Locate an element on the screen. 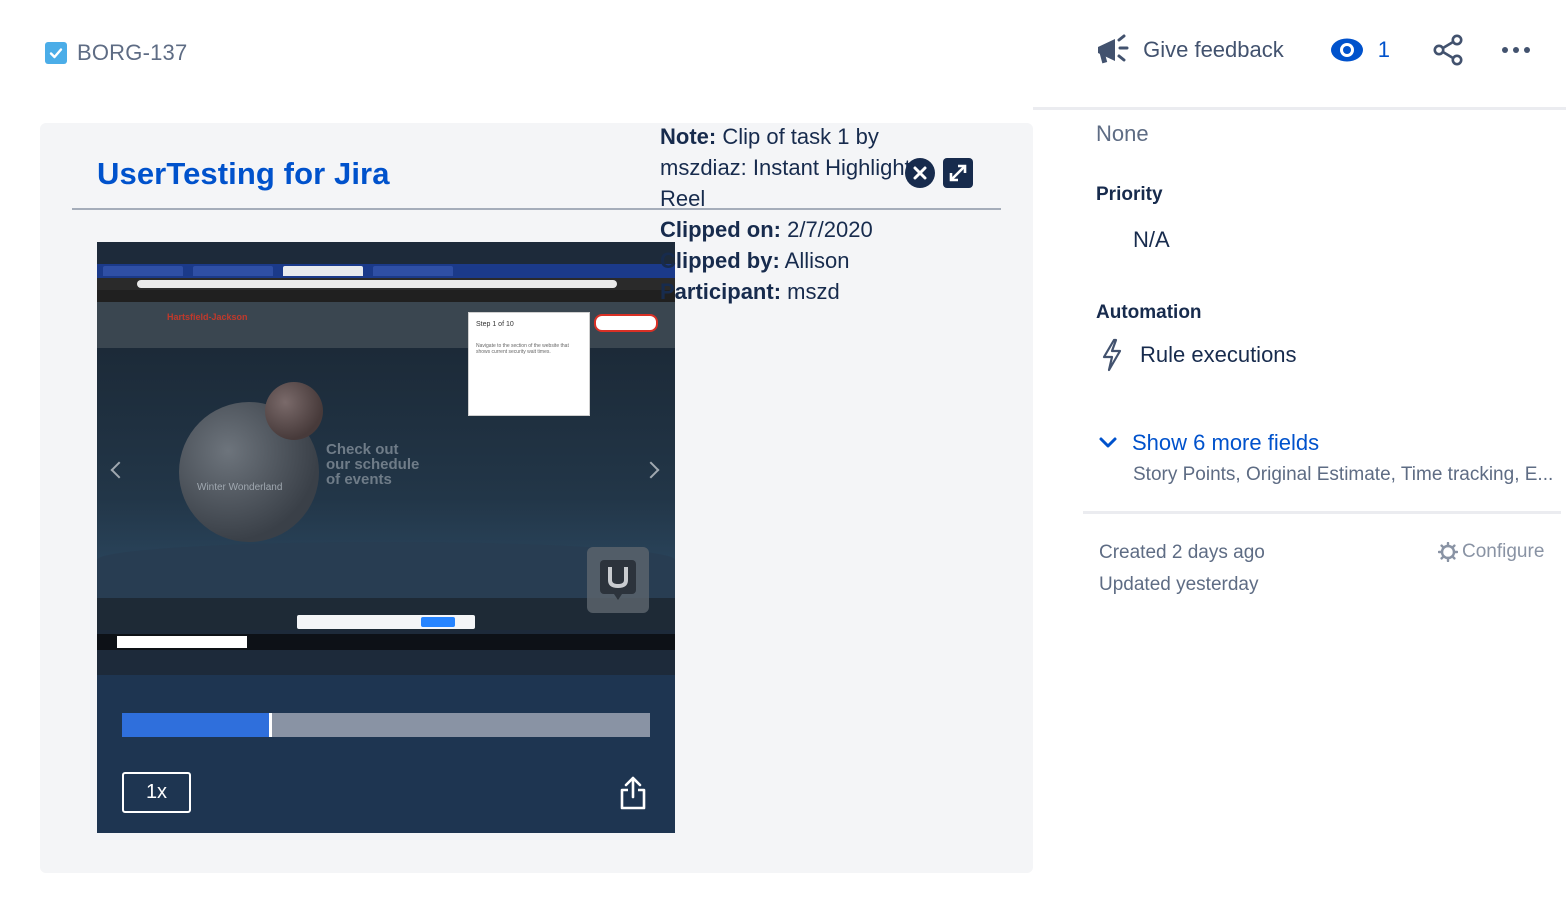  recorded-hero-text: Check out our schedule of events is located at coordinates (372, 464).